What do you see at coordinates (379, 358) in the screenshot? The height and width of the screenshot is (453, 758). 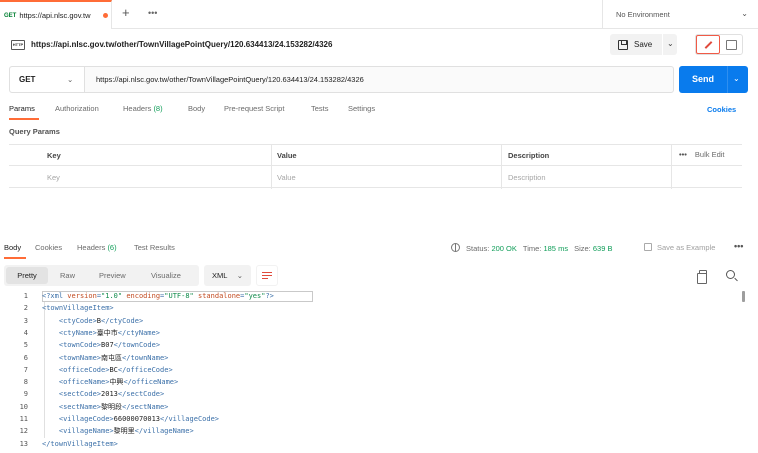 I see `code-line: 6 <townName>南屯區</townName>` at bounding box center [379, 358].